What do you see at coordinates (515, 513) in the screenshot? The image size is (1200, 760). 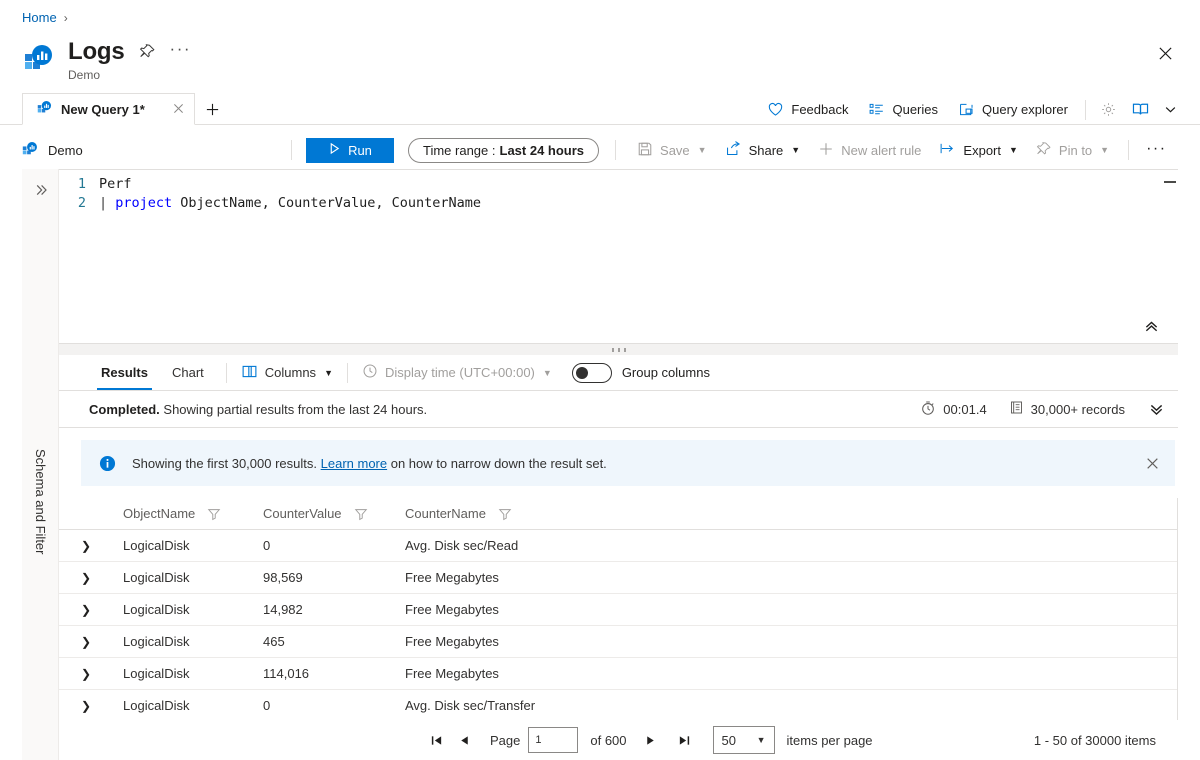 I see `column-header-countername: CounterName` at bounding box center [515, 513].